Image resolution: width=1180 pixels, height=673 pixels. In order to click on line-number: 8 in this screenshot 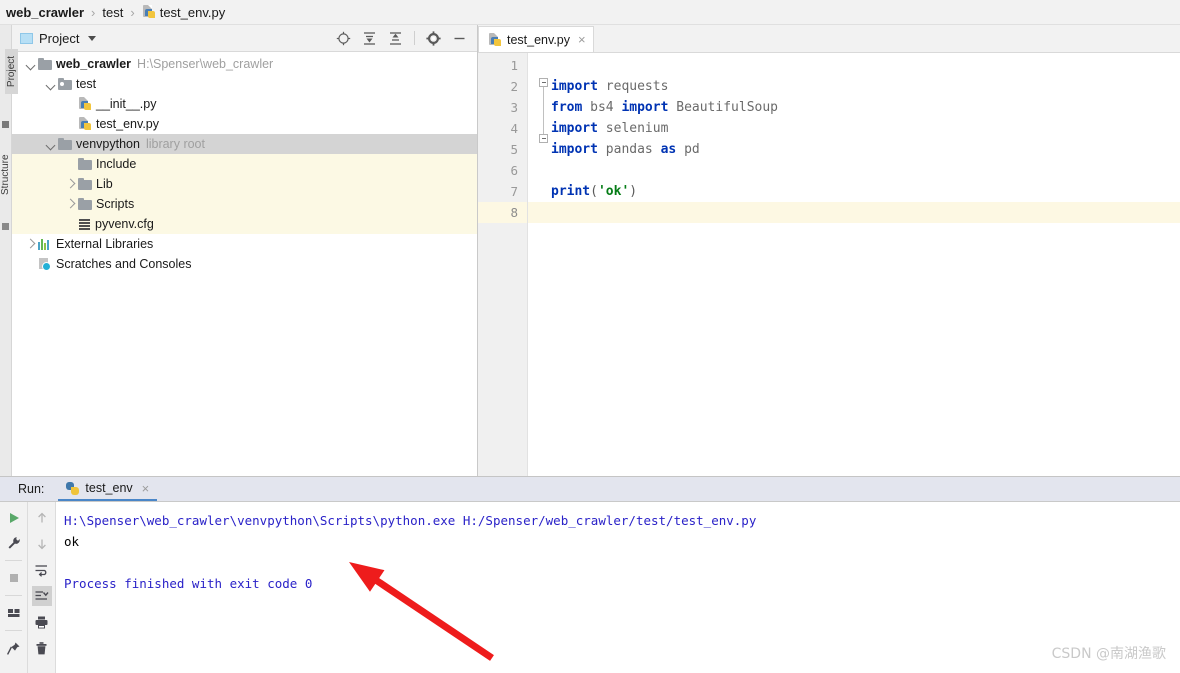, I will do `click(502, 212)`.